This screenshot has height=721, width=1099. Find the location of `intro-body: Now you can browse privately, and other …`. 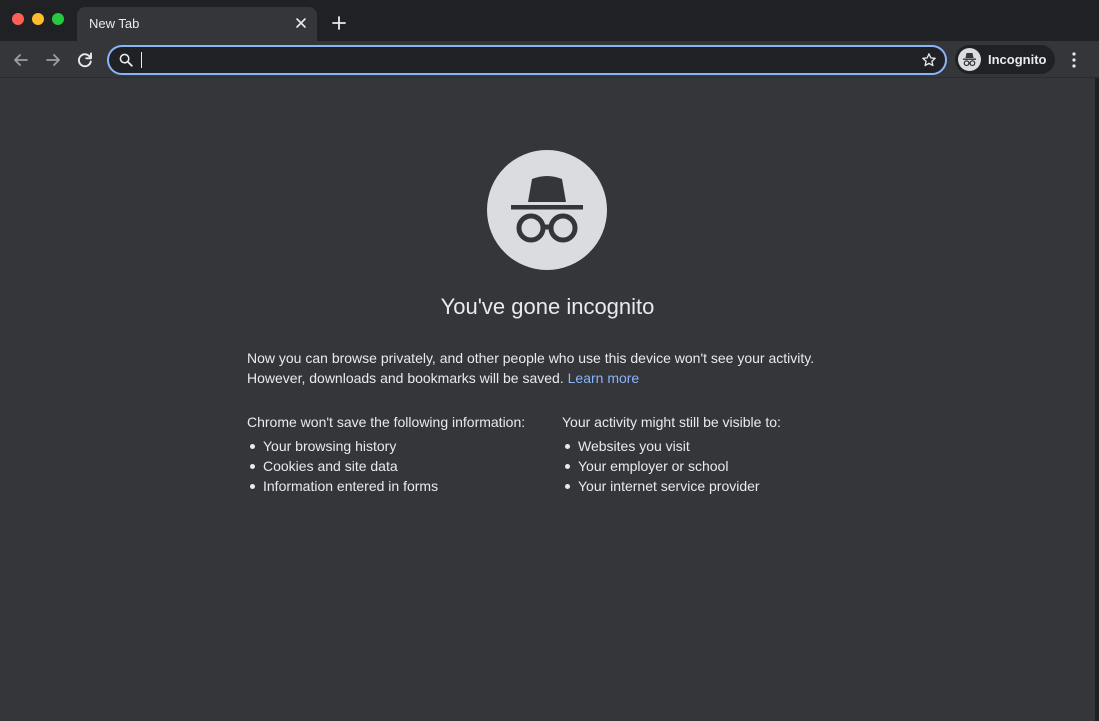

intro-body: Now you can browse privately, and other … is located at coordinates (531, 368).